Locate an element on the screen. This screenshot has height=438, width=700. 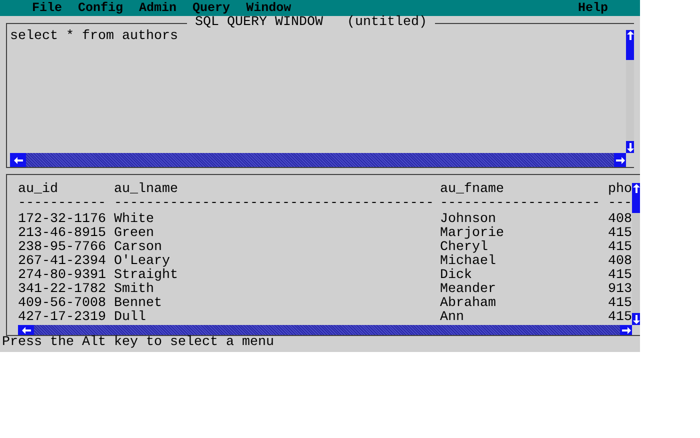
table-cell-text: Johnson is located at coordinates (468, 220).